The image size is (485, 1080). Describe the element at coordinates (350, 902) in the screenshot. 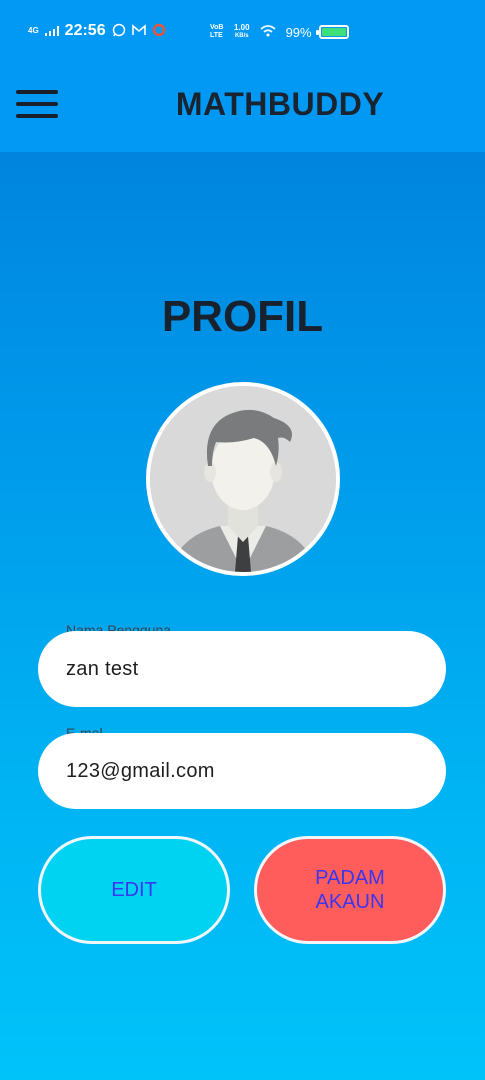

I see `delete-label-line2: AKAUN` at that location.